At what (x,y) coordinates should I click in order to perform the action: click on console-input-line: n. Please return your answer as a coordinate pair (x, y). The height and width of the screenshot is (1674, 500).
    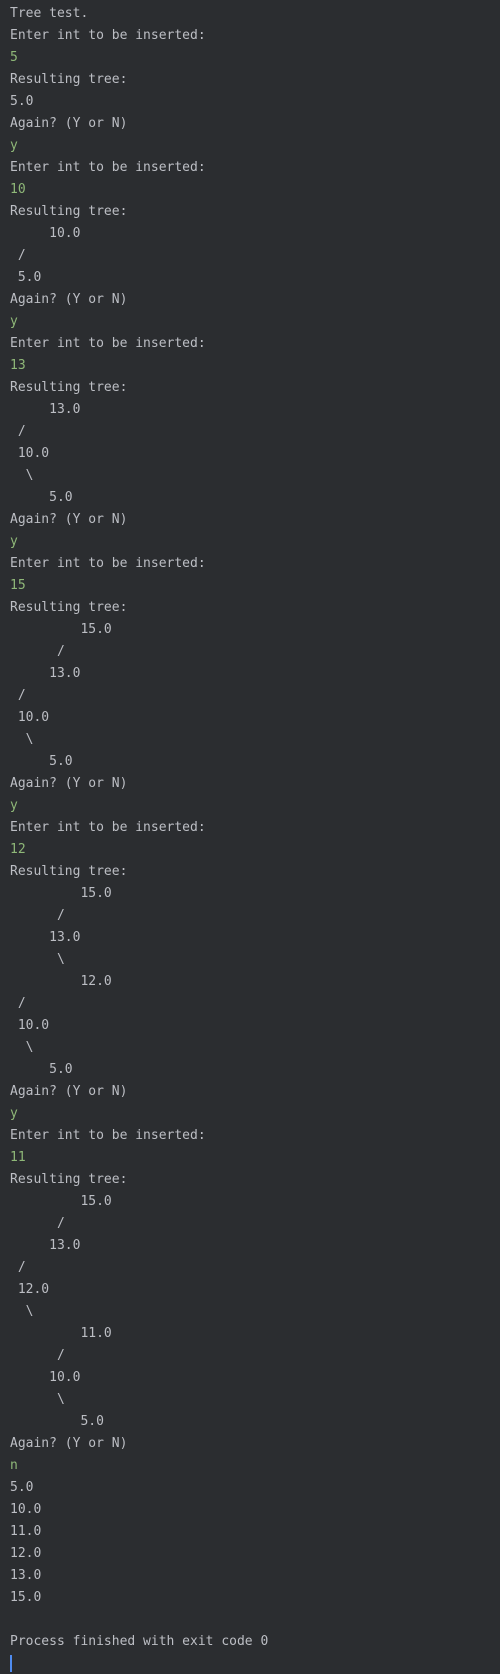
    Looking at the image, I should click on (14, 1465).